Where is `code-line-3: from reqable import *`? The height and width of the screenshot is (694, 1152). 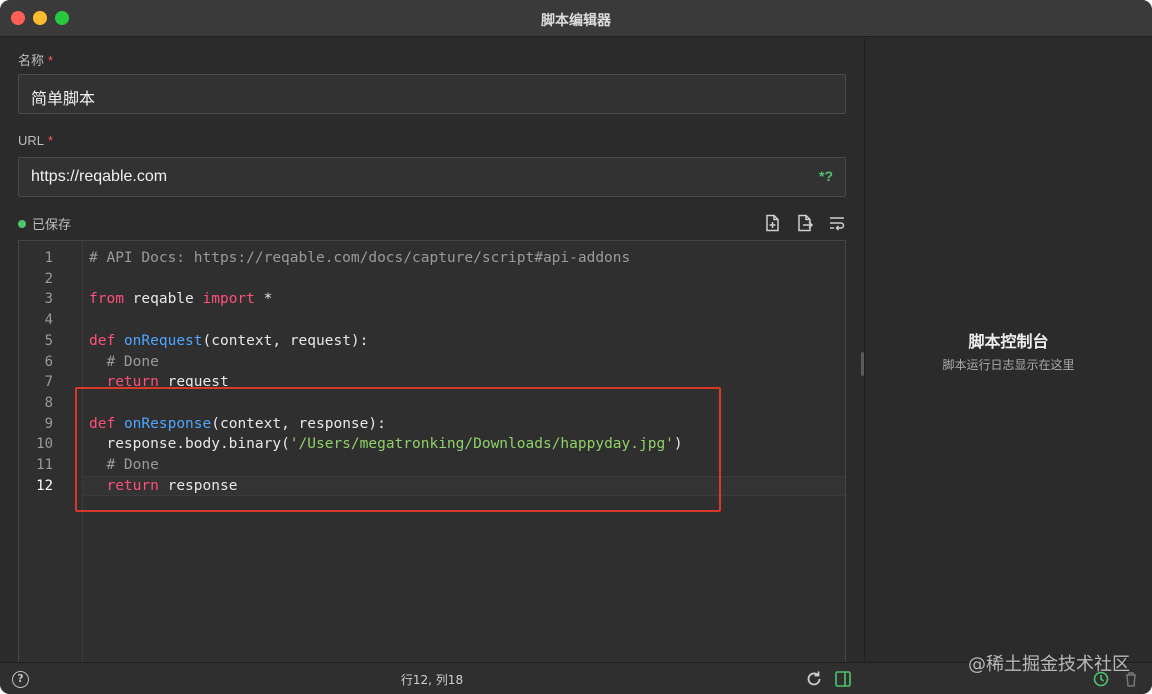
code-line-3: from reqable import * is located at coordinates (180, 299).